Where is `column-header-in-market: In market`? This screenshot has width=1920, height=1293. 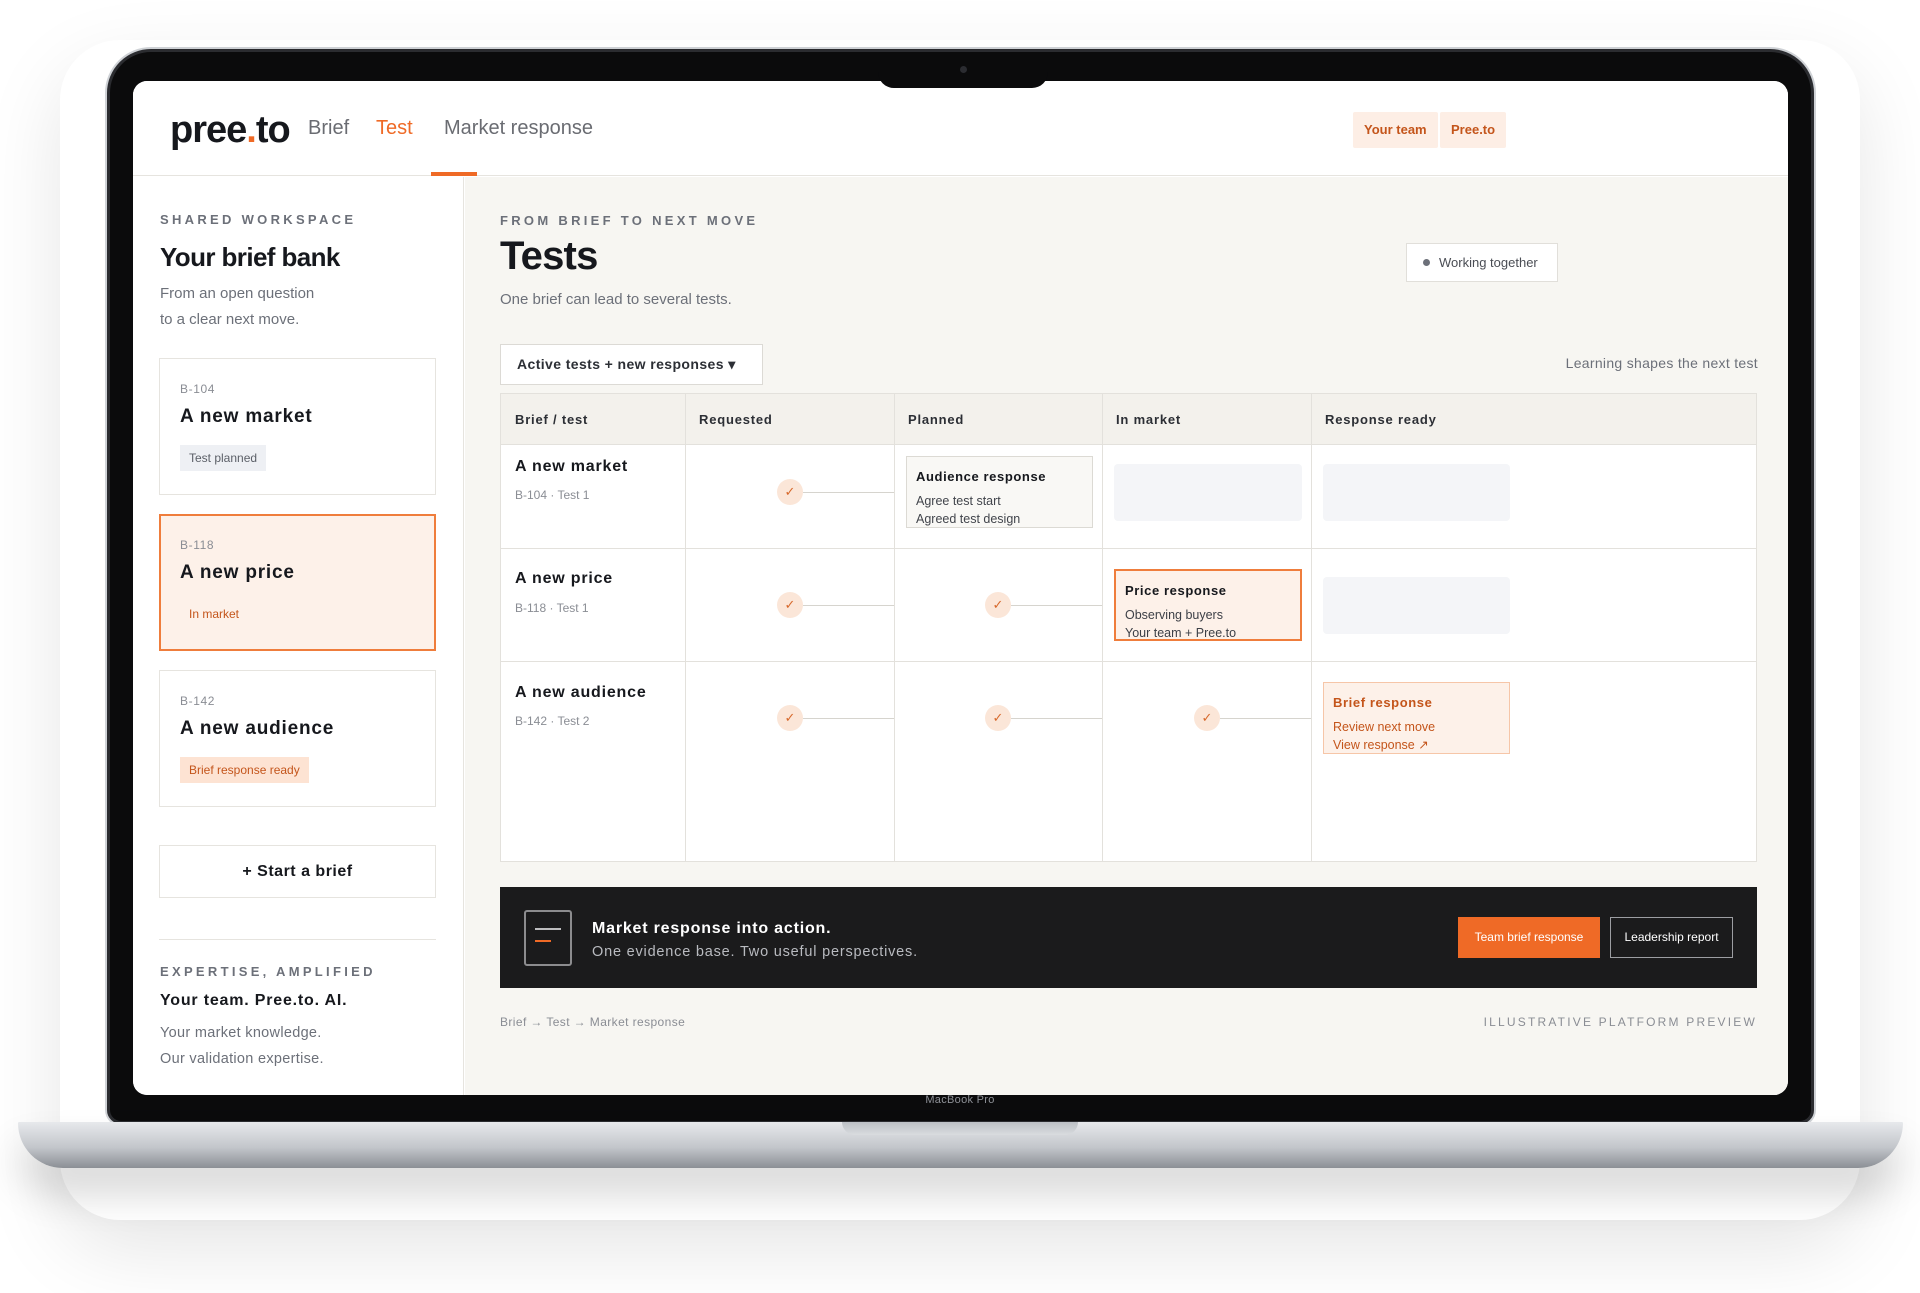
column-header-in-market: In market is located at coordinates (1149, 419).